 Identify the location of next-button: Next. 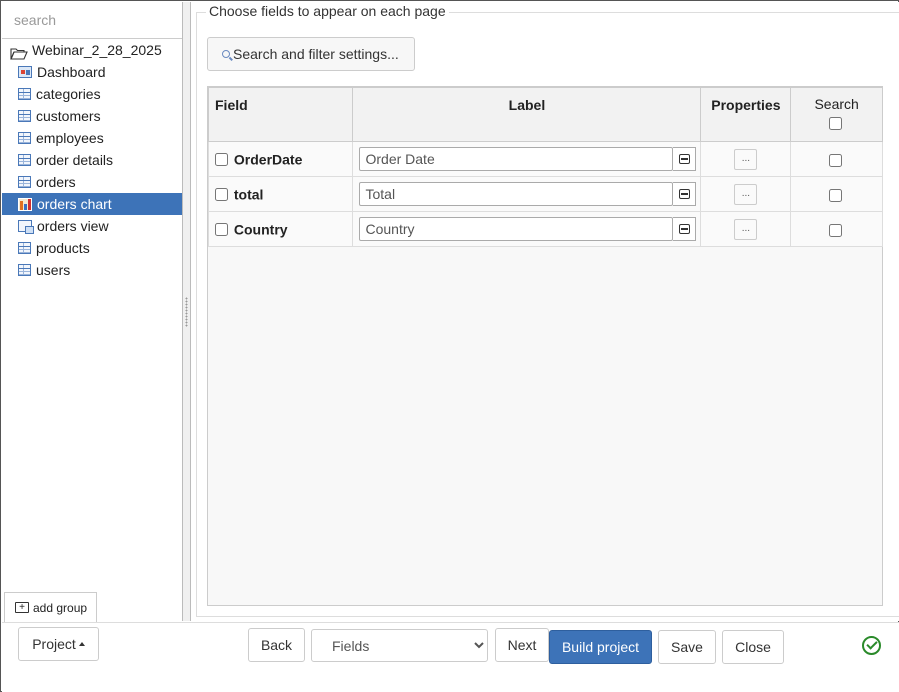
(522, 645).